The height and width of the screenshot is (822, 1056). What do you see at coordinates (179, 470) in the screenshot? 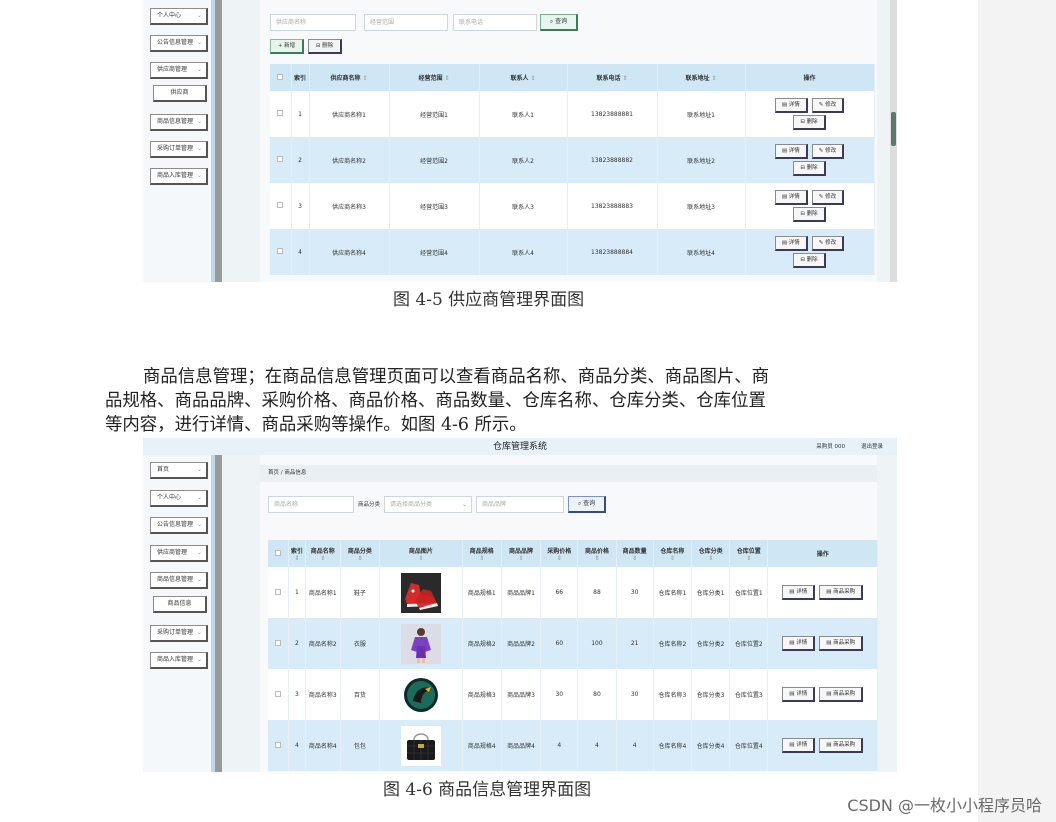
I see `sidebar-item: 首页 ⌄` at bounding box center [179, 470].